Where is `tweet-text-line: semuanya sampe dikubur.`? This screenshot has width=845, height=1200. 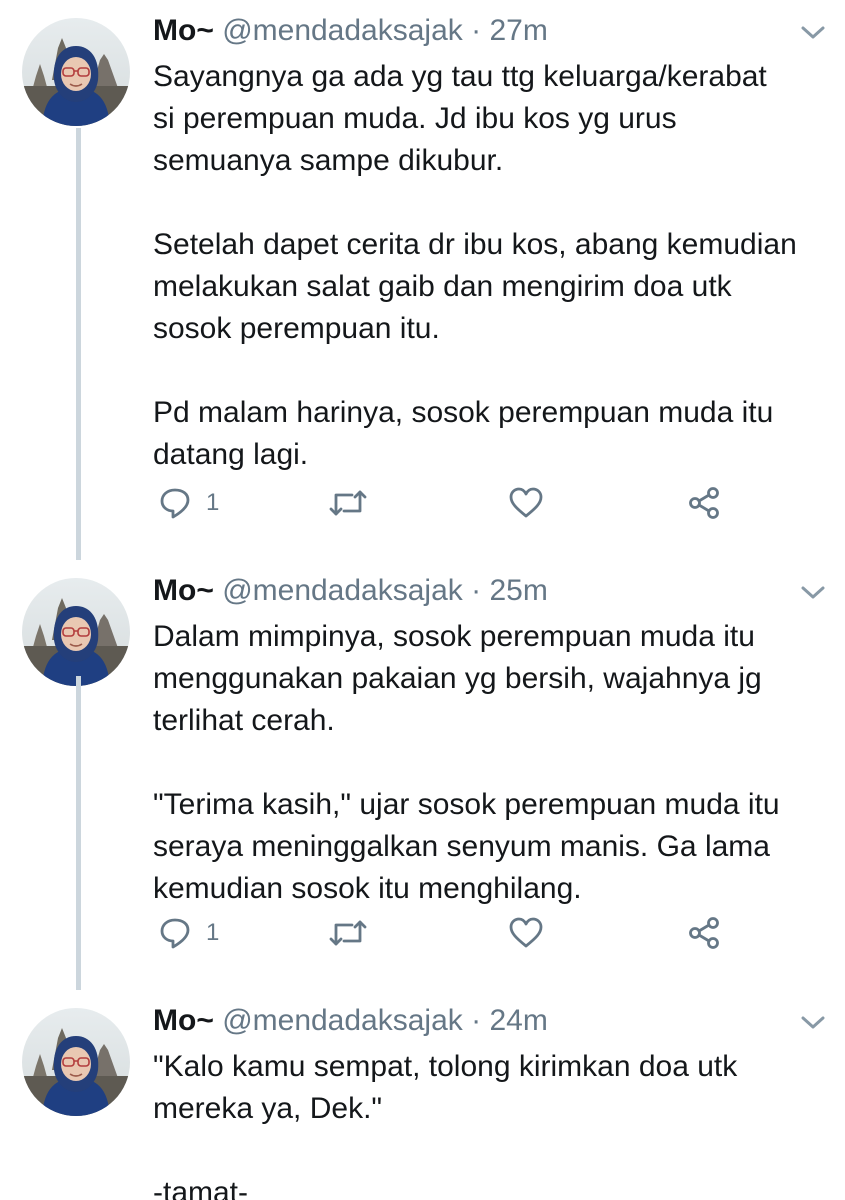 tweet-text-line: semuanya sampe dikubur. is located at coordinates (328, 160).